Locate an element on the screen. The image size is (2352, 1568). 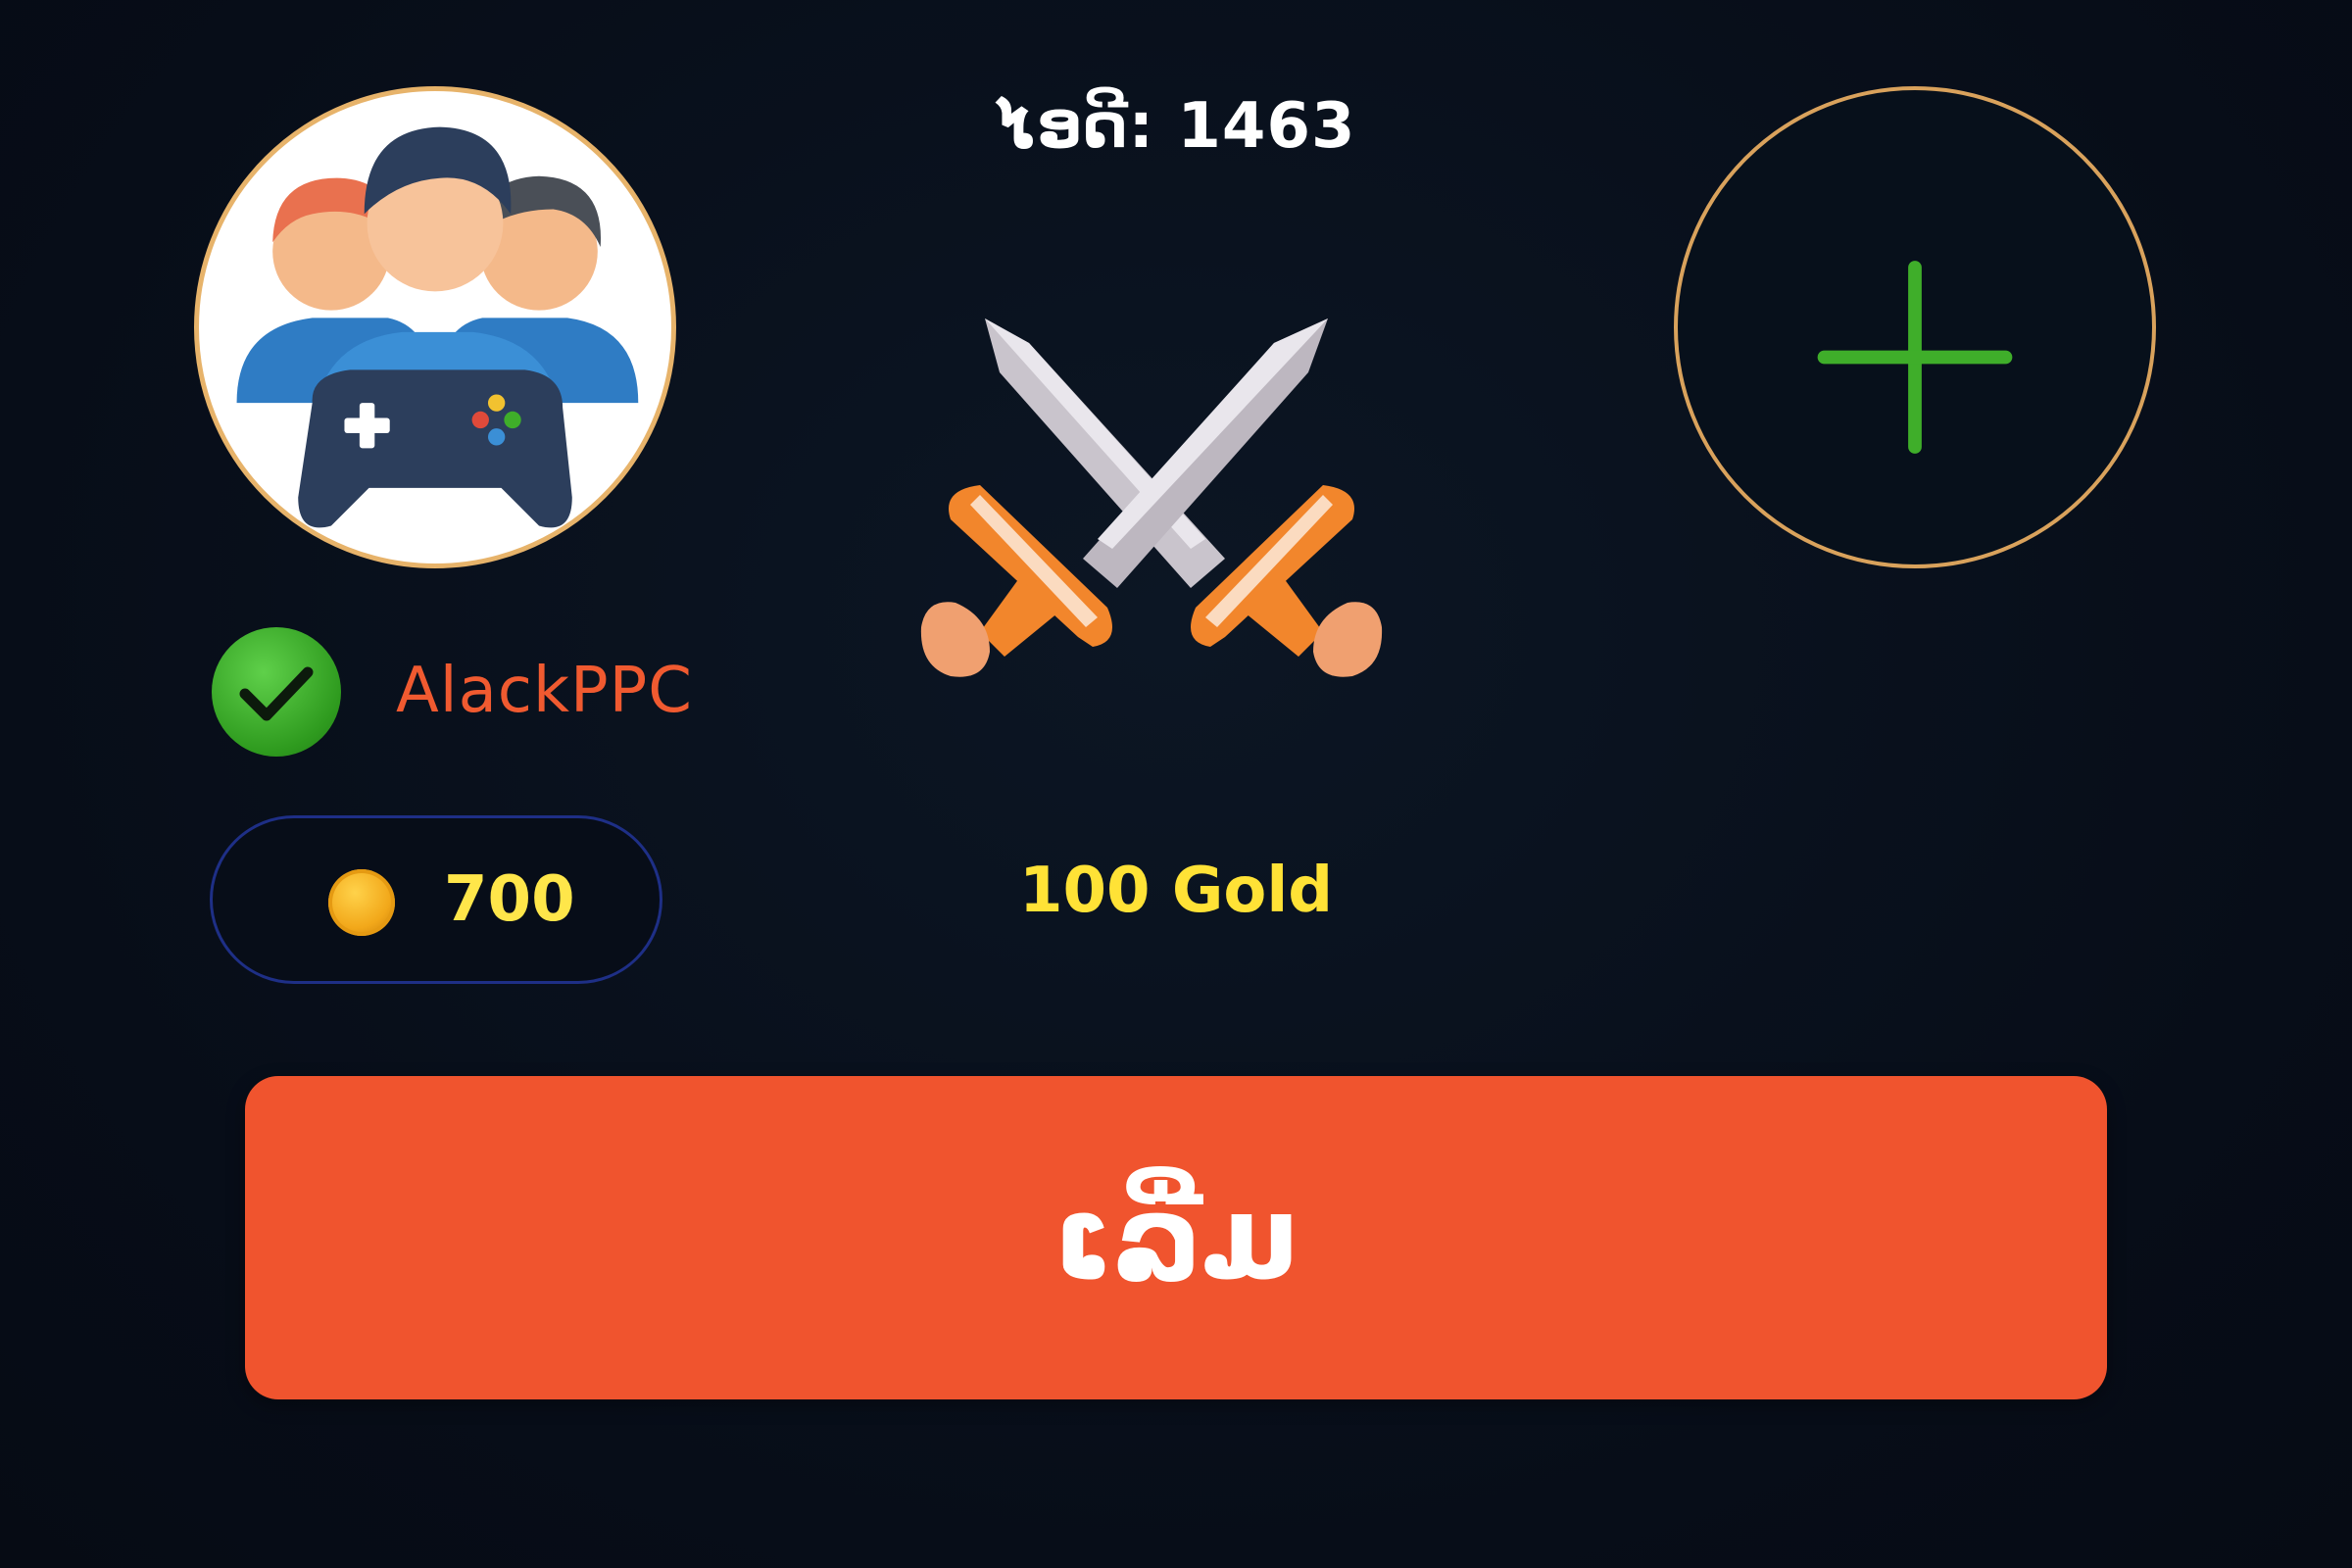
checkmark-icon is located at coordinates (276, 693).